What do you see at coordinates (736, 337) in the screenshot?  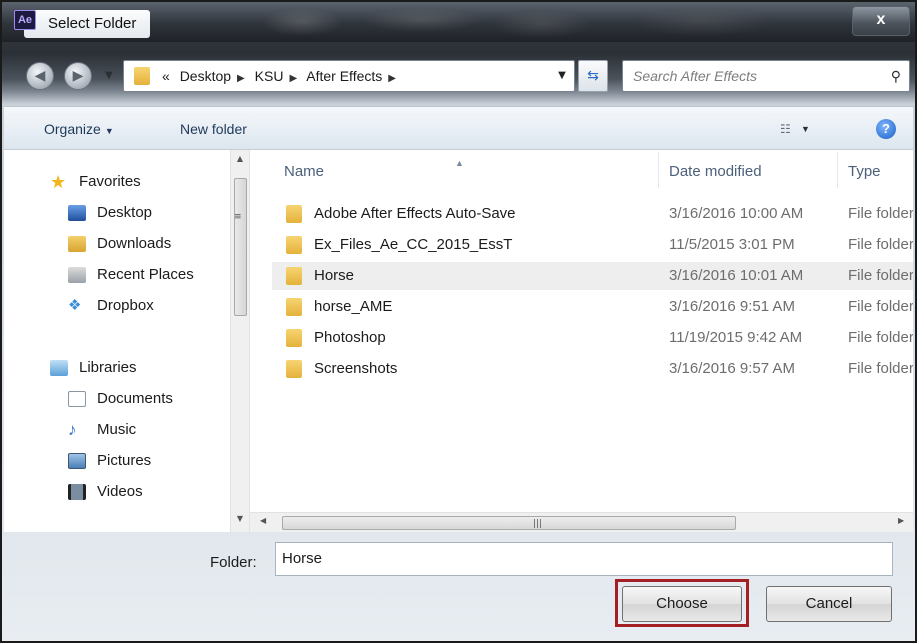 I see `file-date: 11/19/2015 9:42 AM` at bounding box center [736, 337].